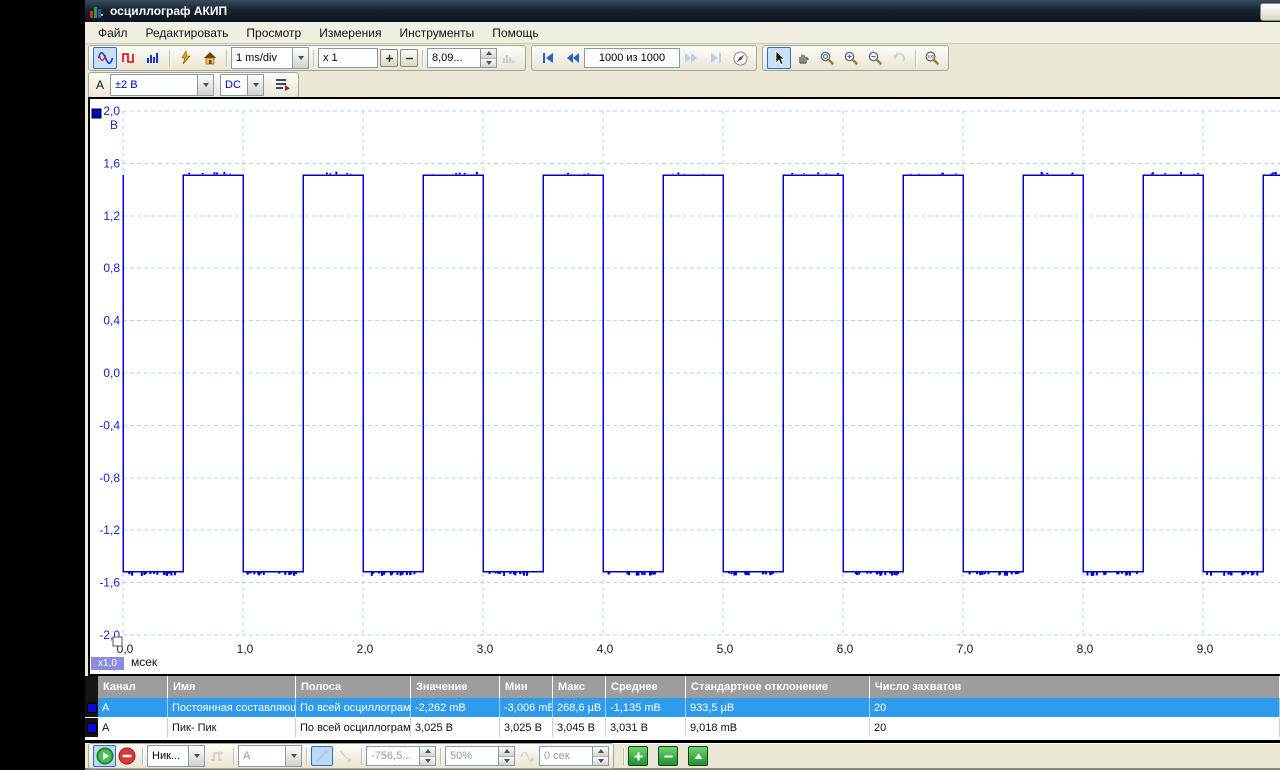  I want to click on sine-wave-icon, so click(105, 58).